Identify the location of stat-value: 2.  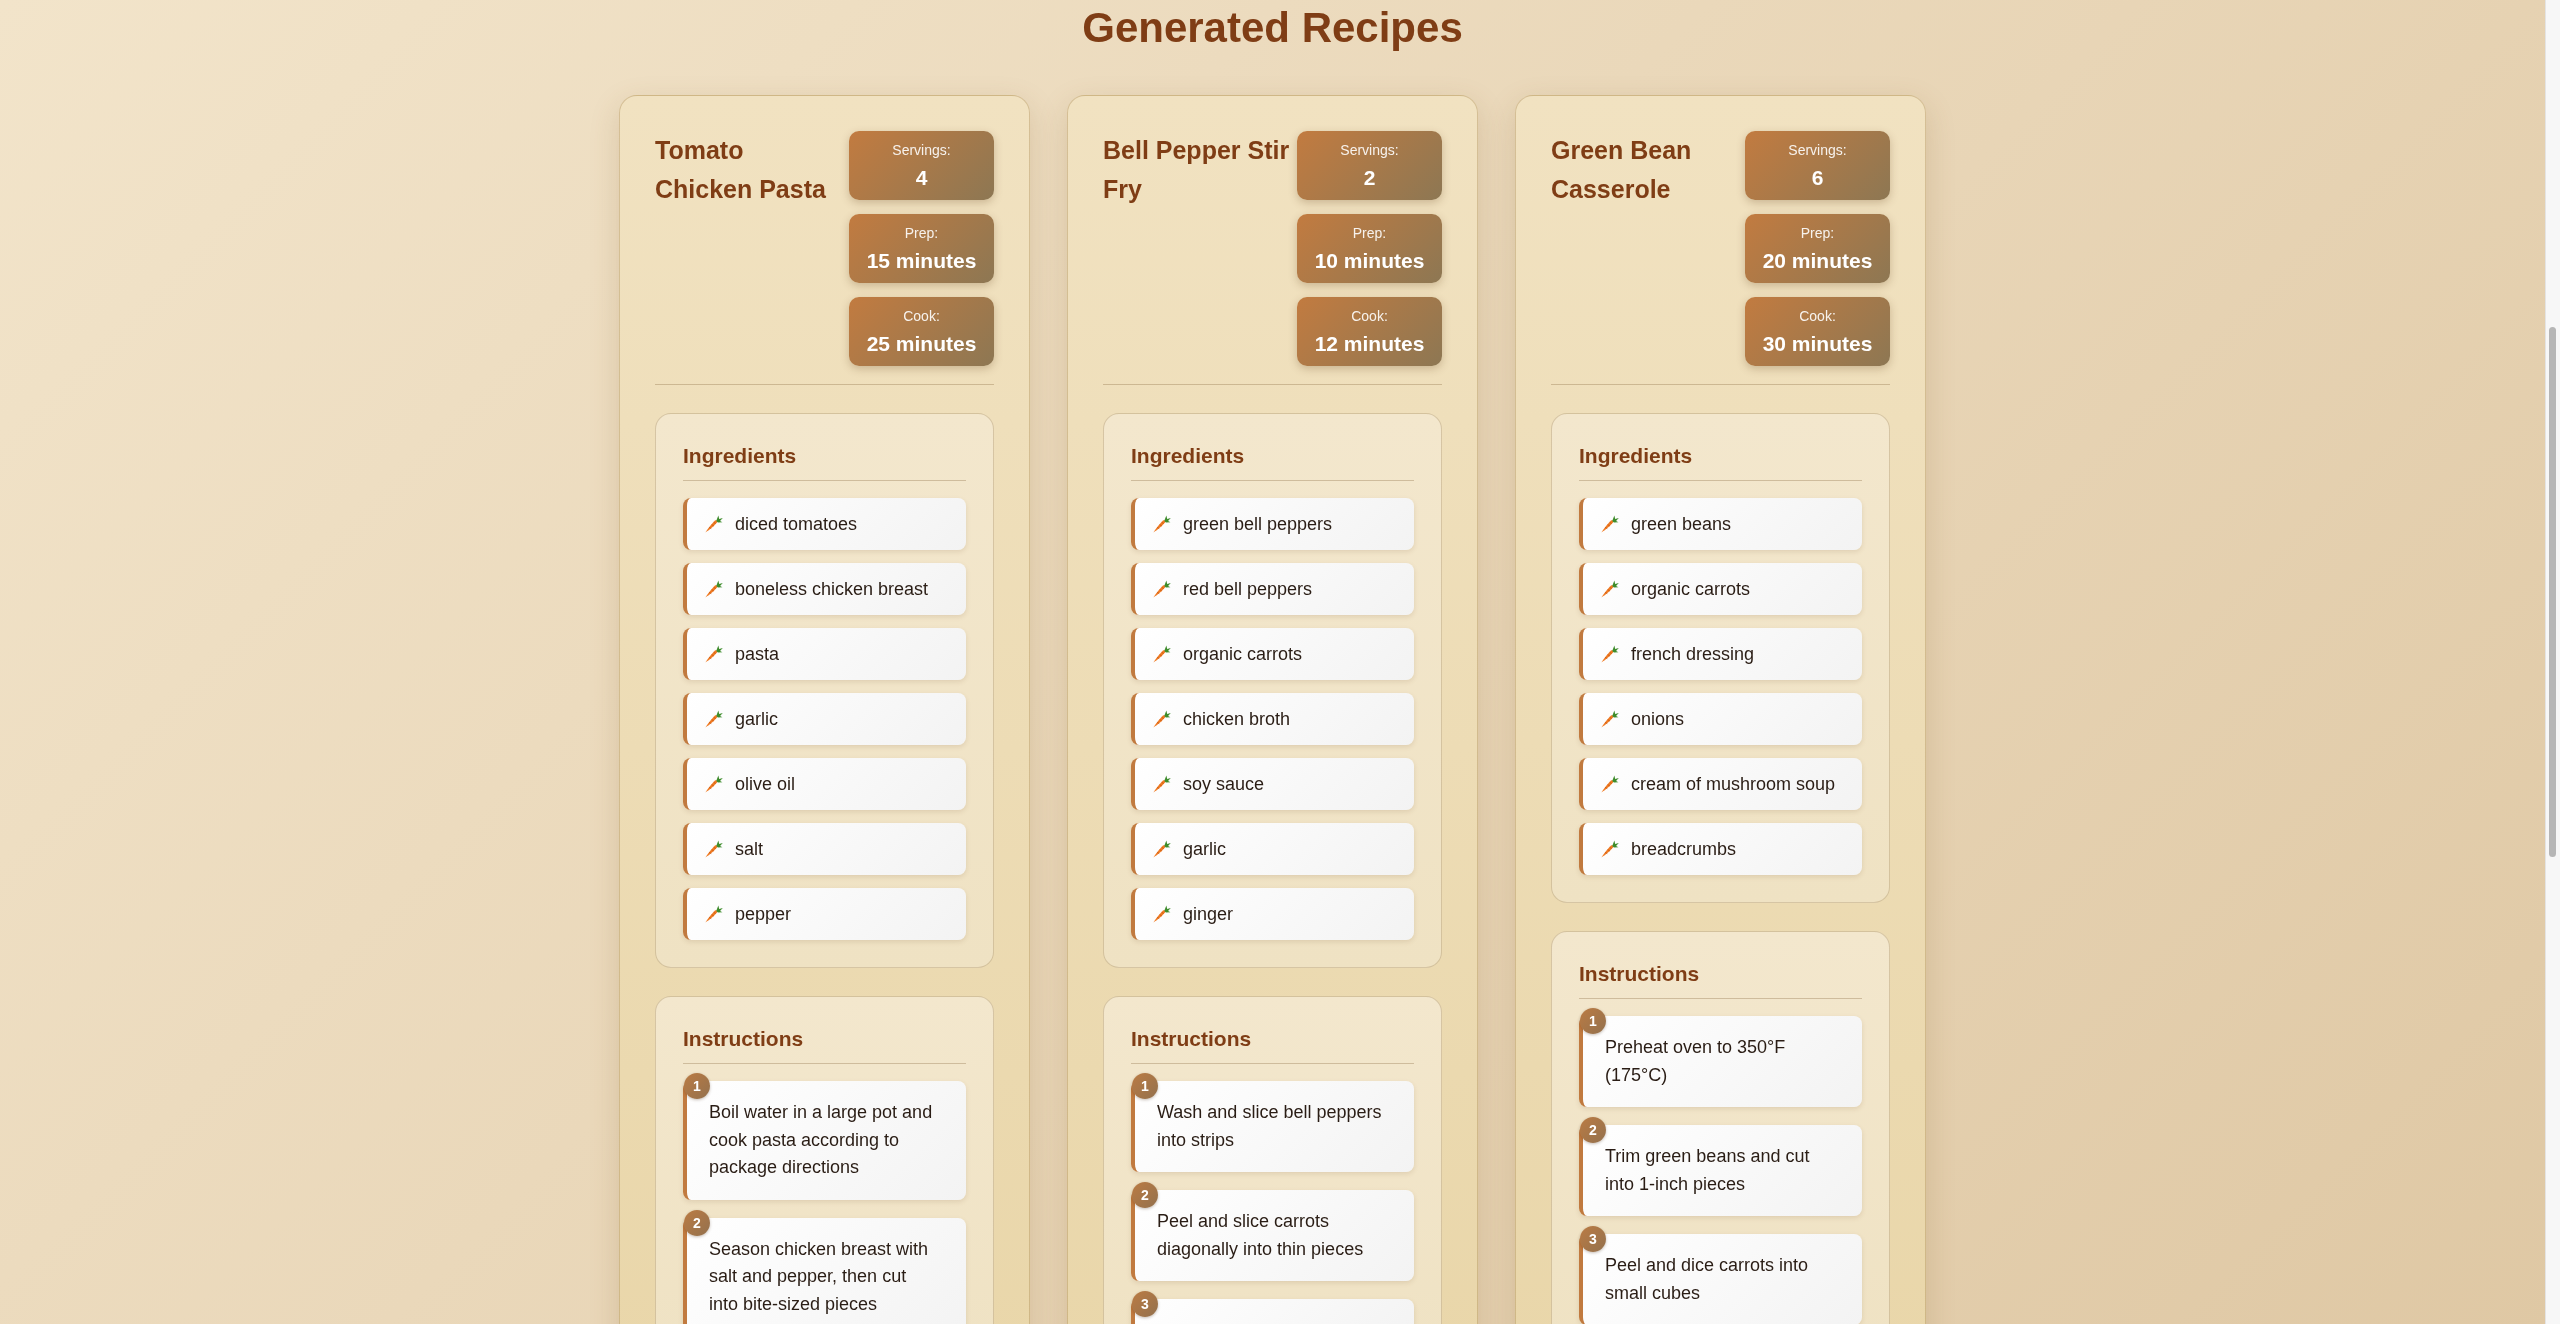
(1369, 178).